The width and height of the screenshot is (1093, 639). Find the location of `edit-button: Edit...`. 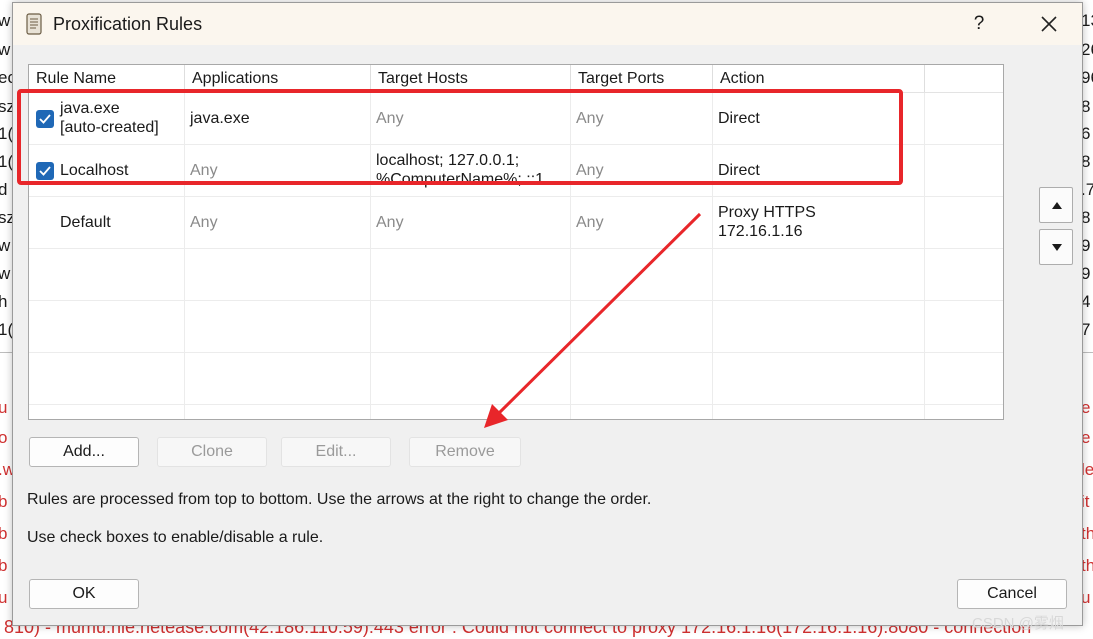

edit-button: Edit... is located at coordinates (336, 452).